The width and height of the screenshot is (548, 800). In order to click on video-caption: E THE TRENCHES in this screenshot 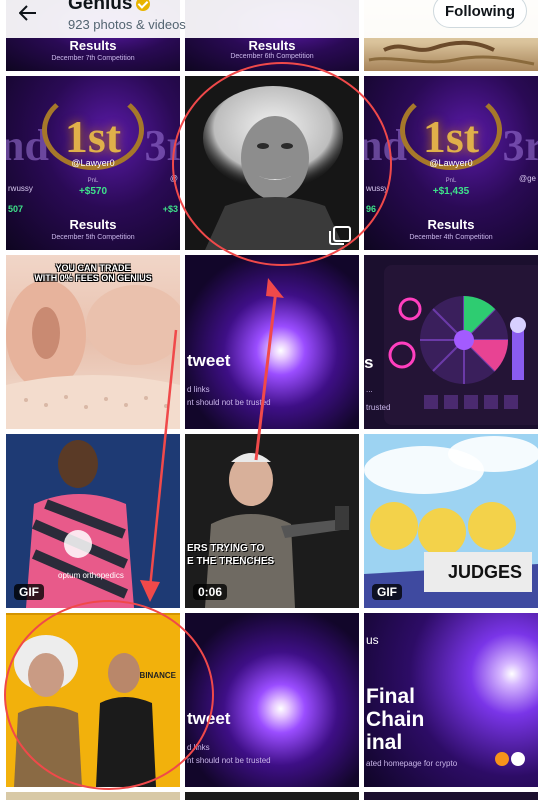, I will do `click(231, 561)`.